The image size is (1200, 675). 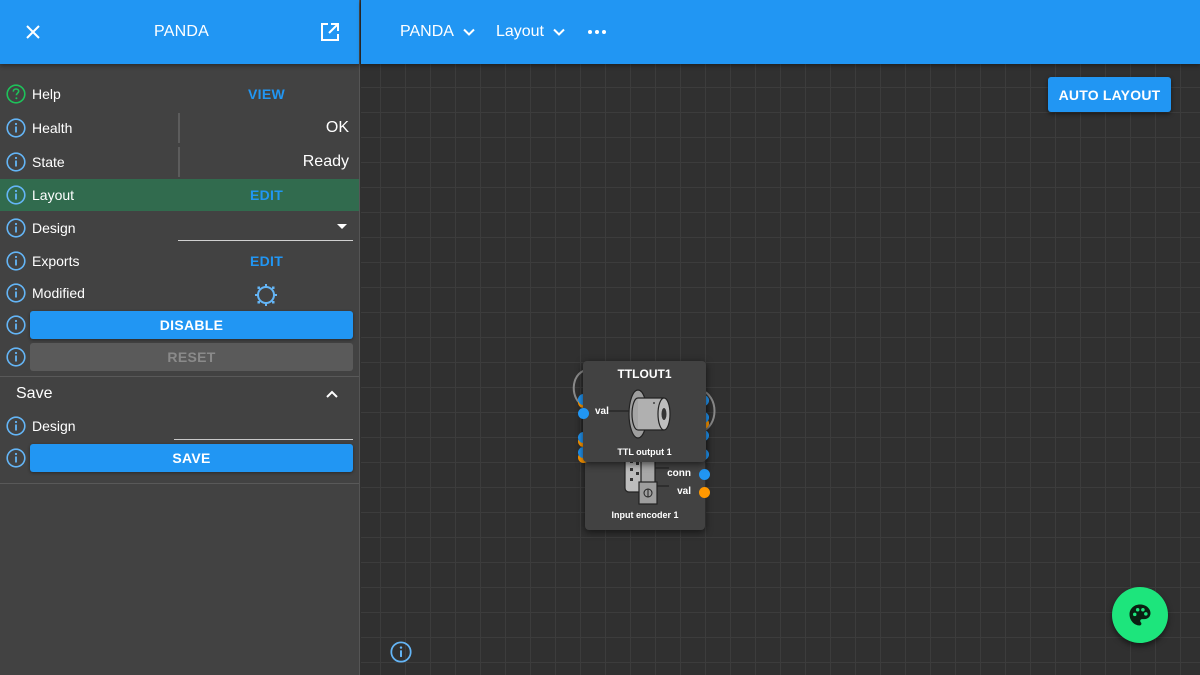 I want to click on design-select, so click(x=265, y=228).